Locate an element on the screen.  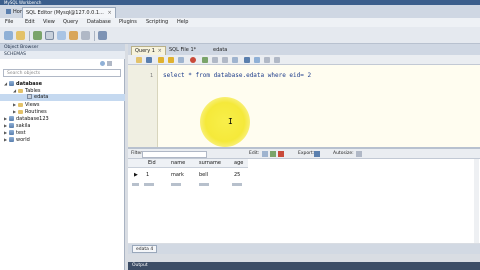
sidebar-tools is located at coordinates (110, 64).